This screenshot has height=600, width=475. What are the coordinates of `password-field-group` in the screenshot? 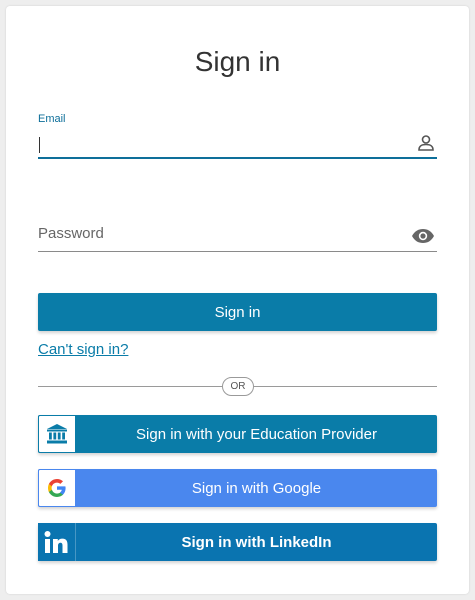 It's located at (237, 236).